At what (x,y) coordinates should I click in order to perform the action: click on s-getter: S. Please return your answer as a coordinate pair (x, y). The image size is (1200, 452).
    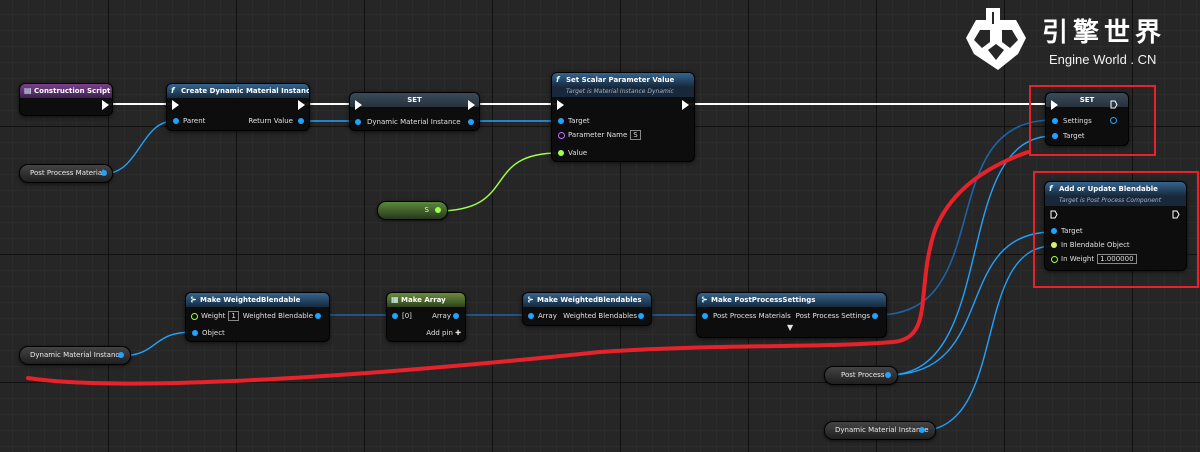
    Looking at the image, I should click on (412, 210).